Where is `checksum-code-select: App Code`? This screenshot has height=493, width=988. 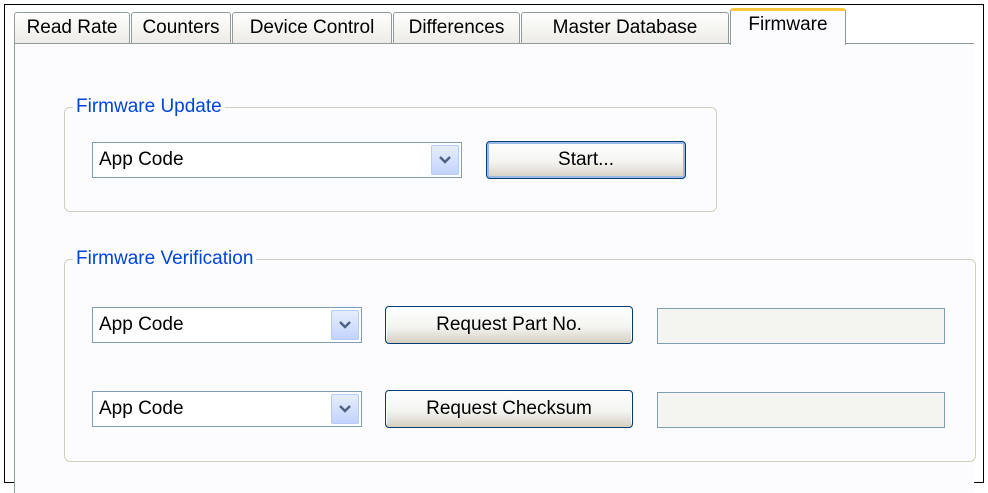
checksum-code-select: App Code is located at coordinates (227, 409).